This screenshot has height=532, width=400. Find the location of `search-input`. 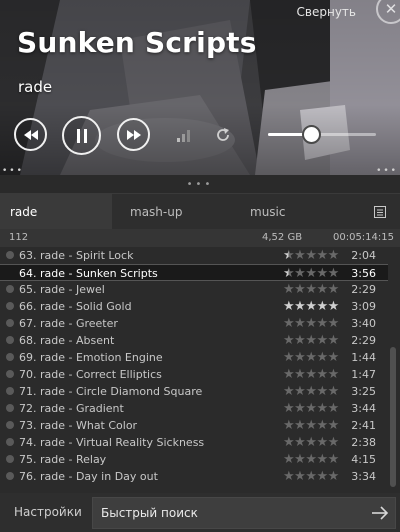

search-input is located at coordinates (228, 513).